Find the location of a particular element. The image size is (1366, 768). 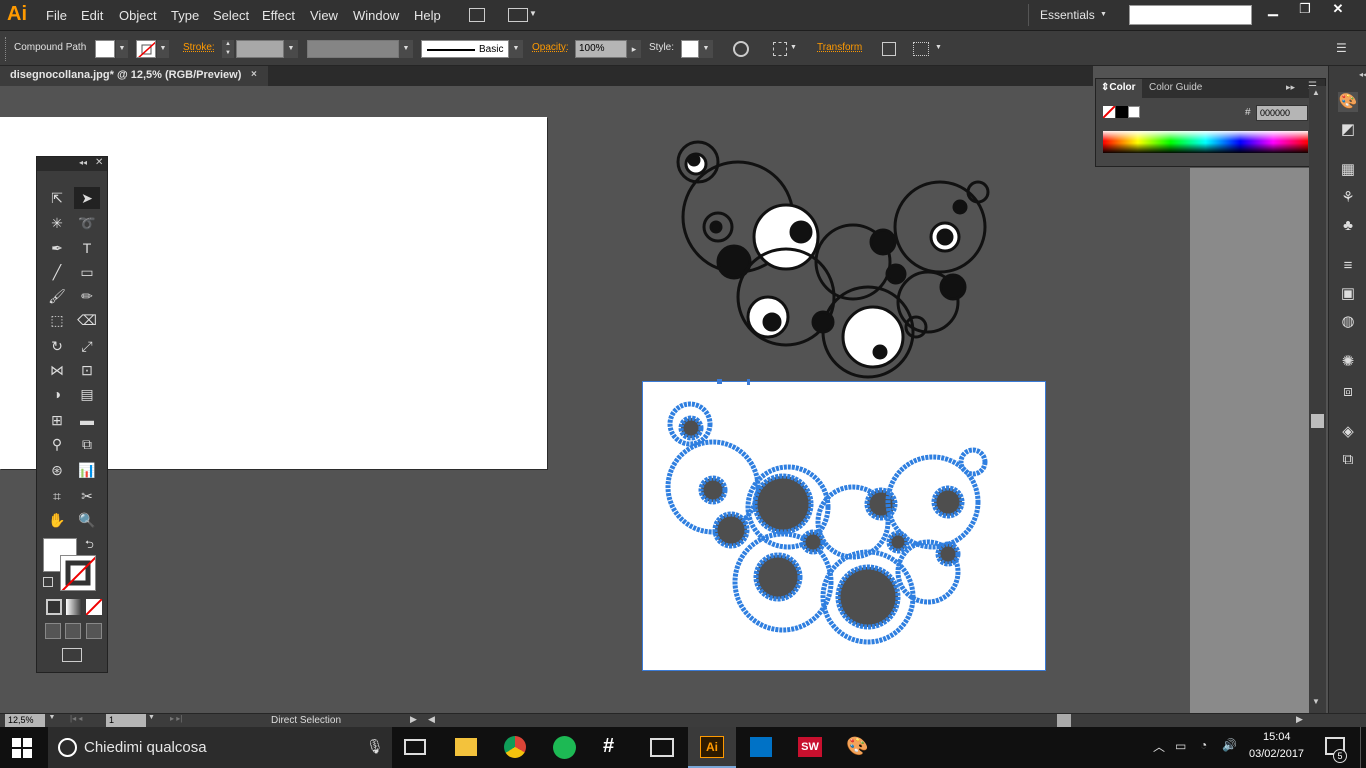

none-mode-icon is located at coordinates (94, 607).